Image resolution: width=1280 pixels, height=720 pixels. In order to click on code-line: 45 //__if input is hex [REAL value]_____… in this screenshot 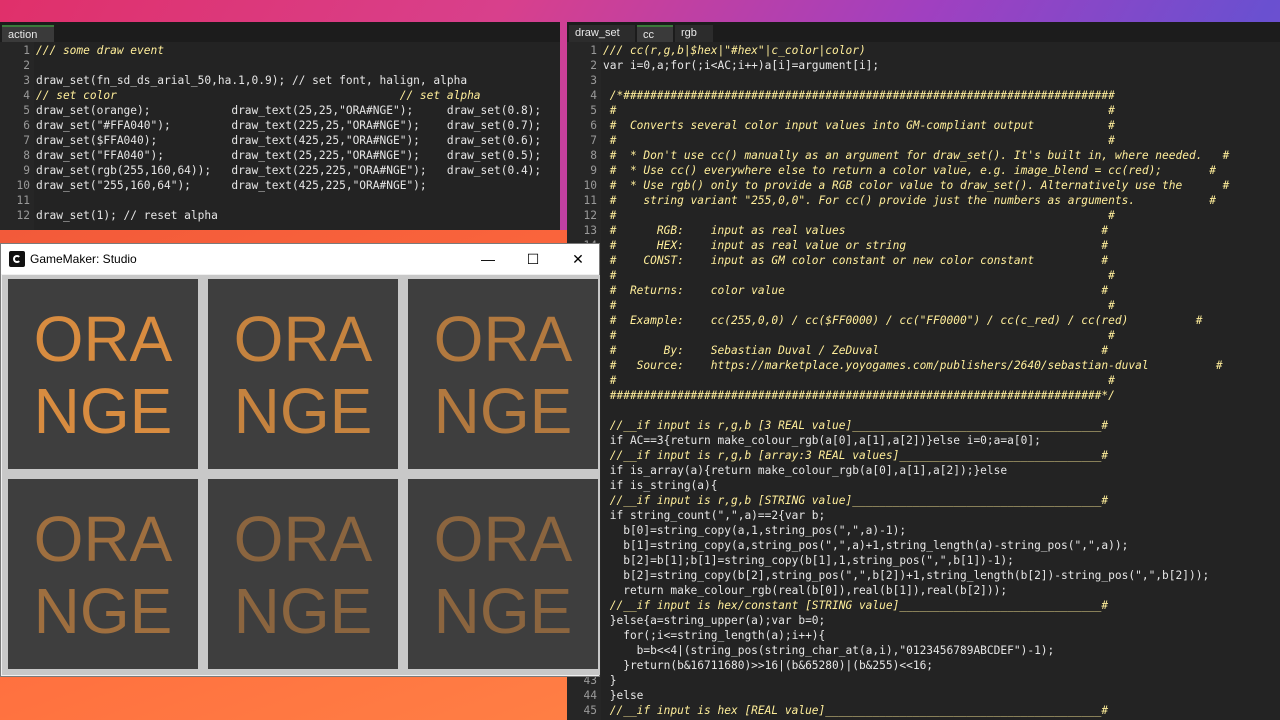, I will do `click(923, 710)`.